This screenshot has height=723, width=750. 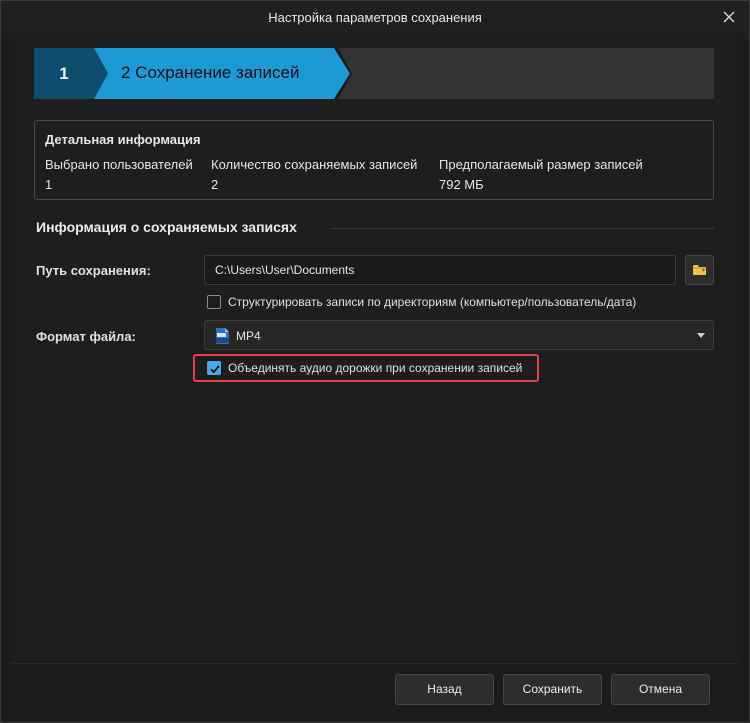 What do you see at coordinates (214, 302) in the screenshot?
I see `structure-checkbox` at bounding box center [214, 302].